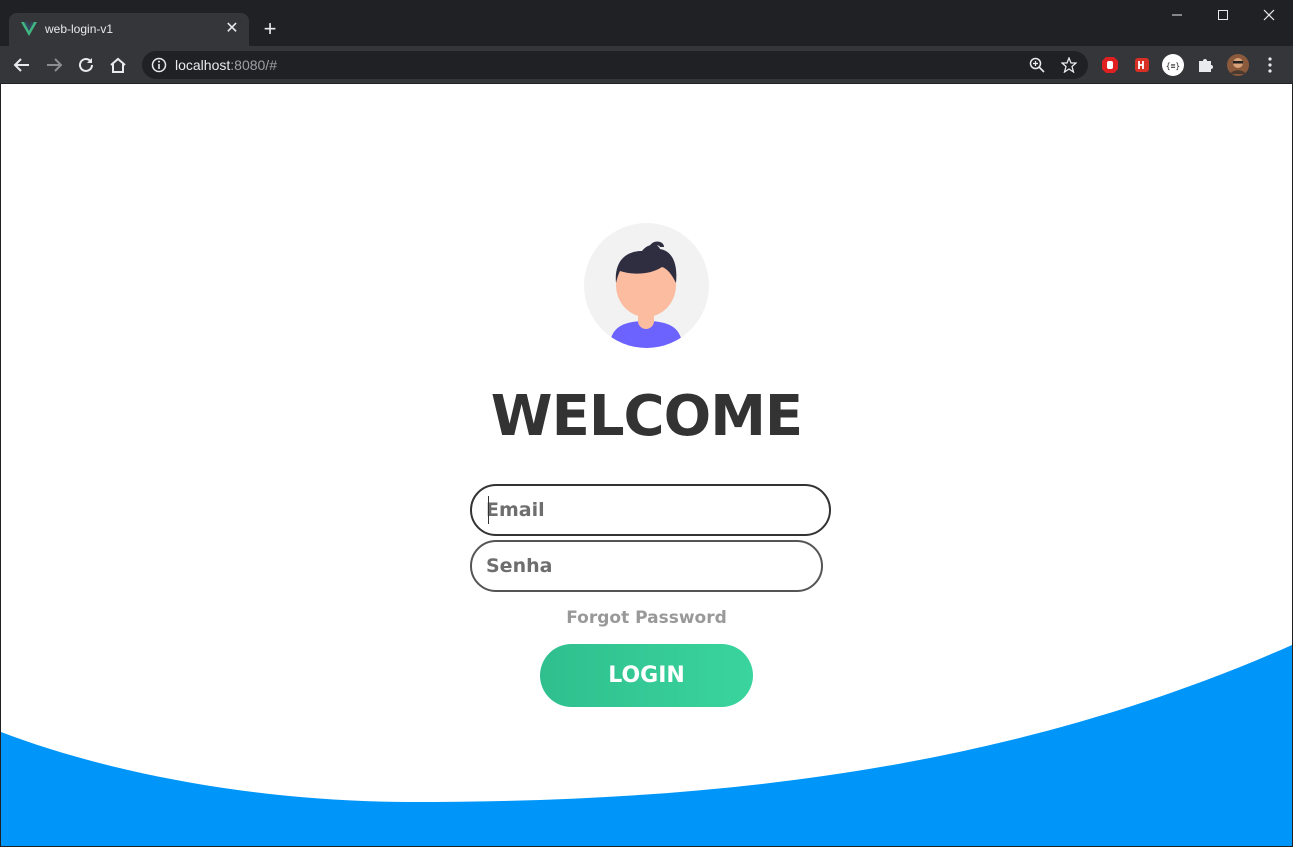  I want to click on profile-avatar-button, so click(1238, 65).